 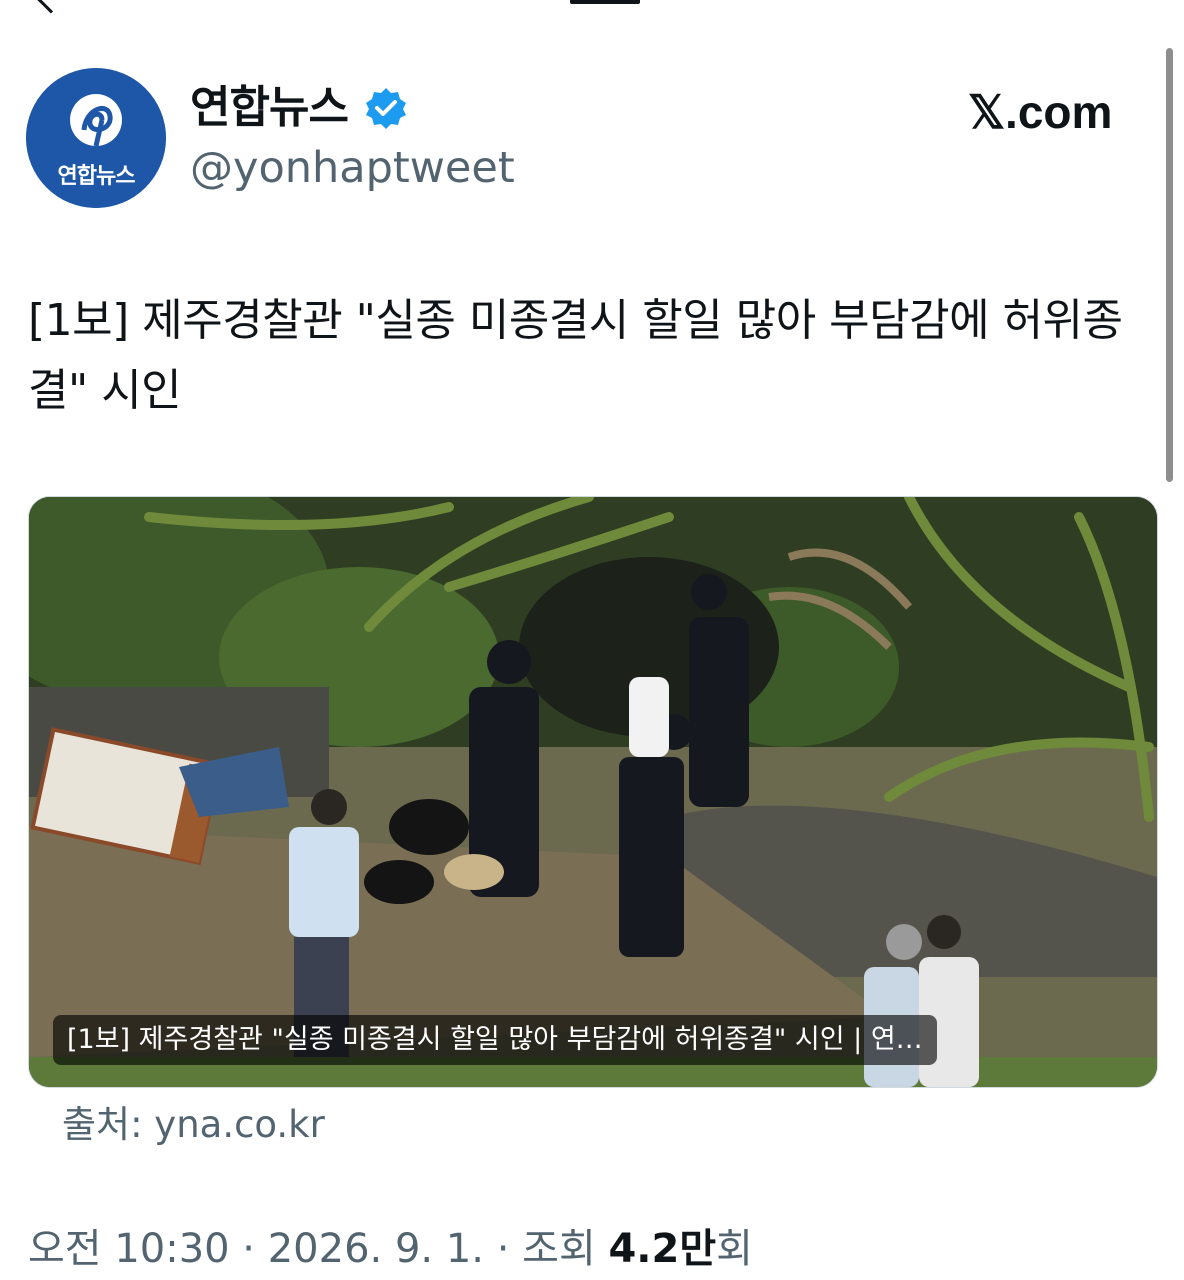 What do you see at coordinates (1040, 112) in the screenshot?
I see `x-logo: 𝕏.com` at bounding box center [1040, 112].